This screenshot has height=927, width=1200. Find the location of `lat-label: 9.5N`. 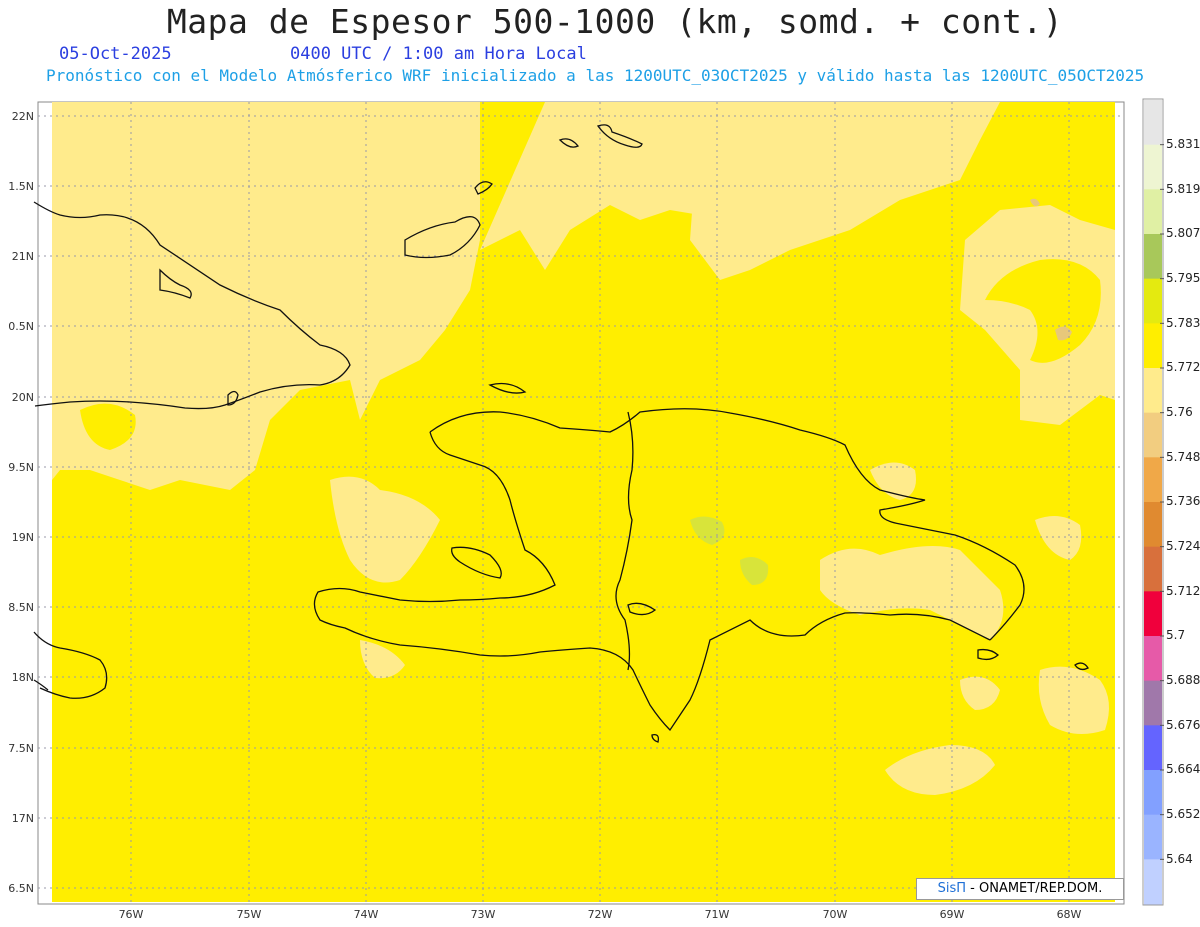

lat-label: 9.5N is located at coordinates (21, 467).